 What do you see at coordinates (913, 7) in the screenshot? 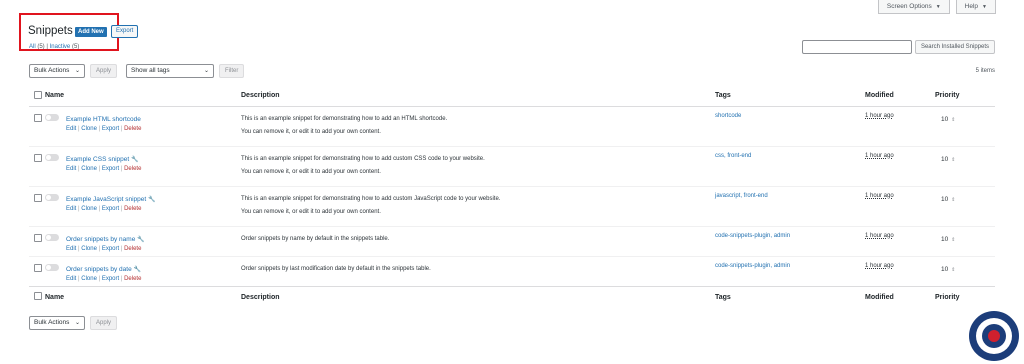
I see `screen-options-button: Screen Options ▼` at bounding box center [913, 7].